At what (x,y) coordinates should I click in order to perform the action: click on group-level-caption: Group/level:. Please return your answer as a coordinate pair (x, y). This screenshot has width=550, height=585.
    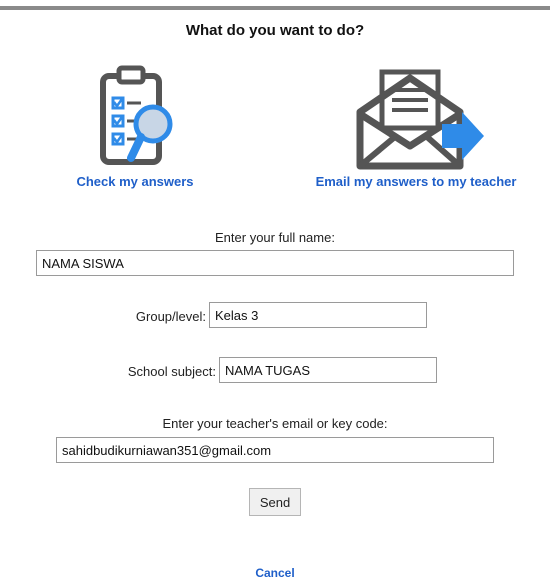
    Looking at the image, I should click on (170, 316).